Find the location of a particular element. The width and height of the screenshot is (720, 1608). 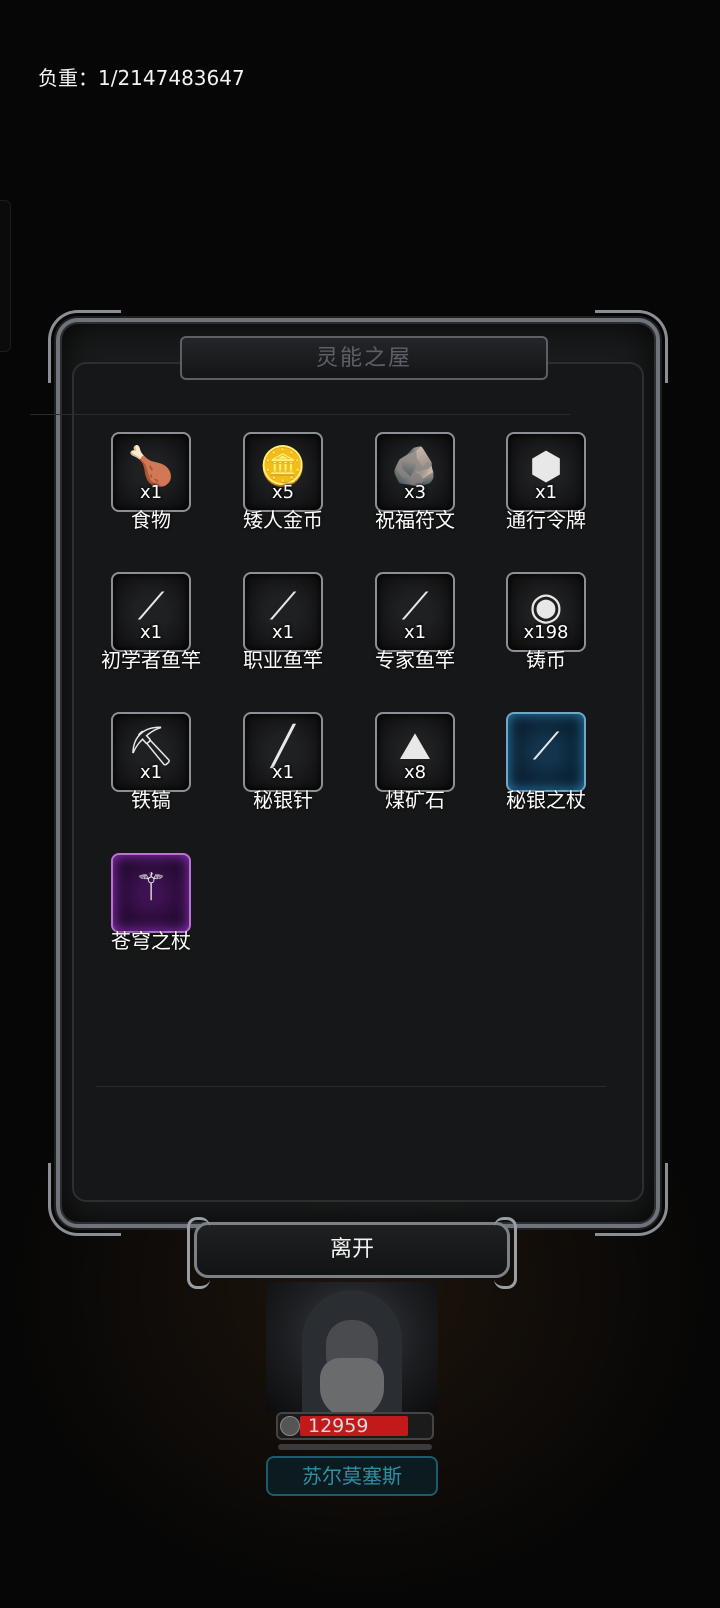

xp-bar is located at coordinates (355, 1447).